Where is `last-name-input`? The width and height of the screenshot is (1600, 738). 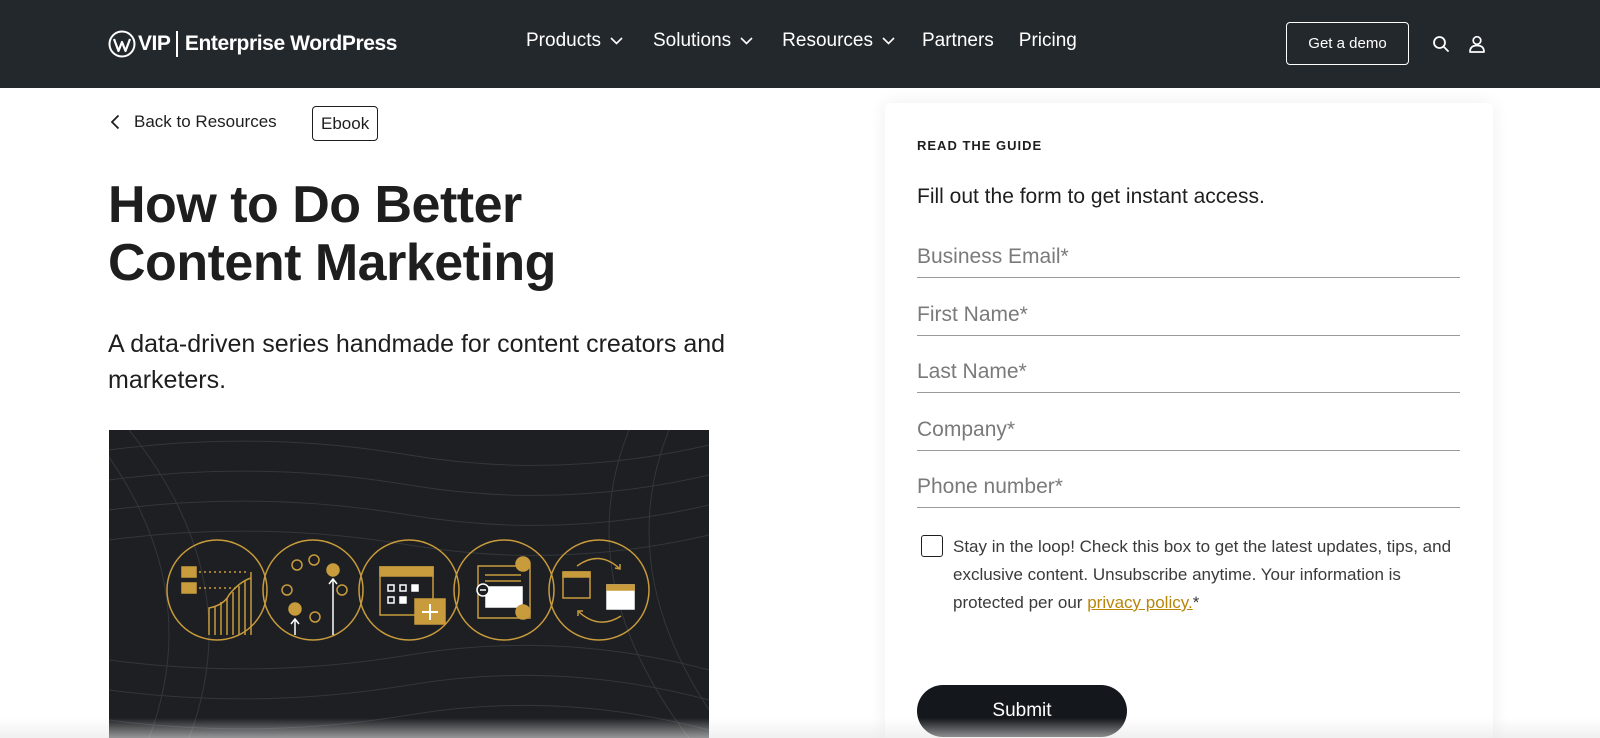 last-name-input is located at coordinates (1188, 372).